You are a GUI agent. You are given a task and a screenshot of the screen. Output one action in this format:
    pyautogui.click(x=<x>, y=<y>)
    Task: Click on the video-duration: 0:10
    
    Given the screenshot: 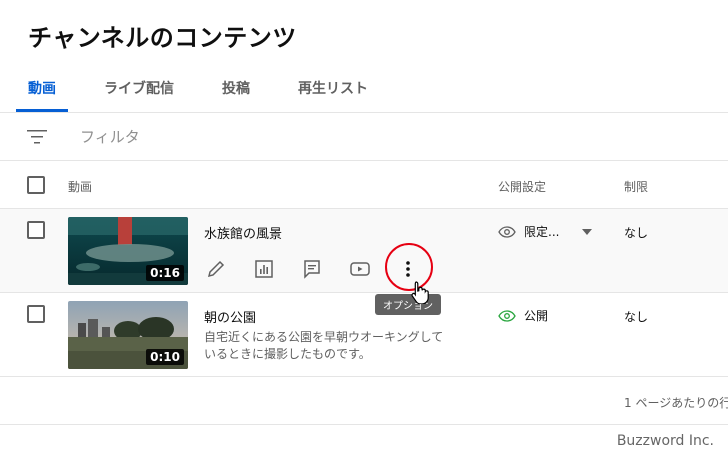 What is the action you would take?
    pyautogui.click(x=165, y=357)
    